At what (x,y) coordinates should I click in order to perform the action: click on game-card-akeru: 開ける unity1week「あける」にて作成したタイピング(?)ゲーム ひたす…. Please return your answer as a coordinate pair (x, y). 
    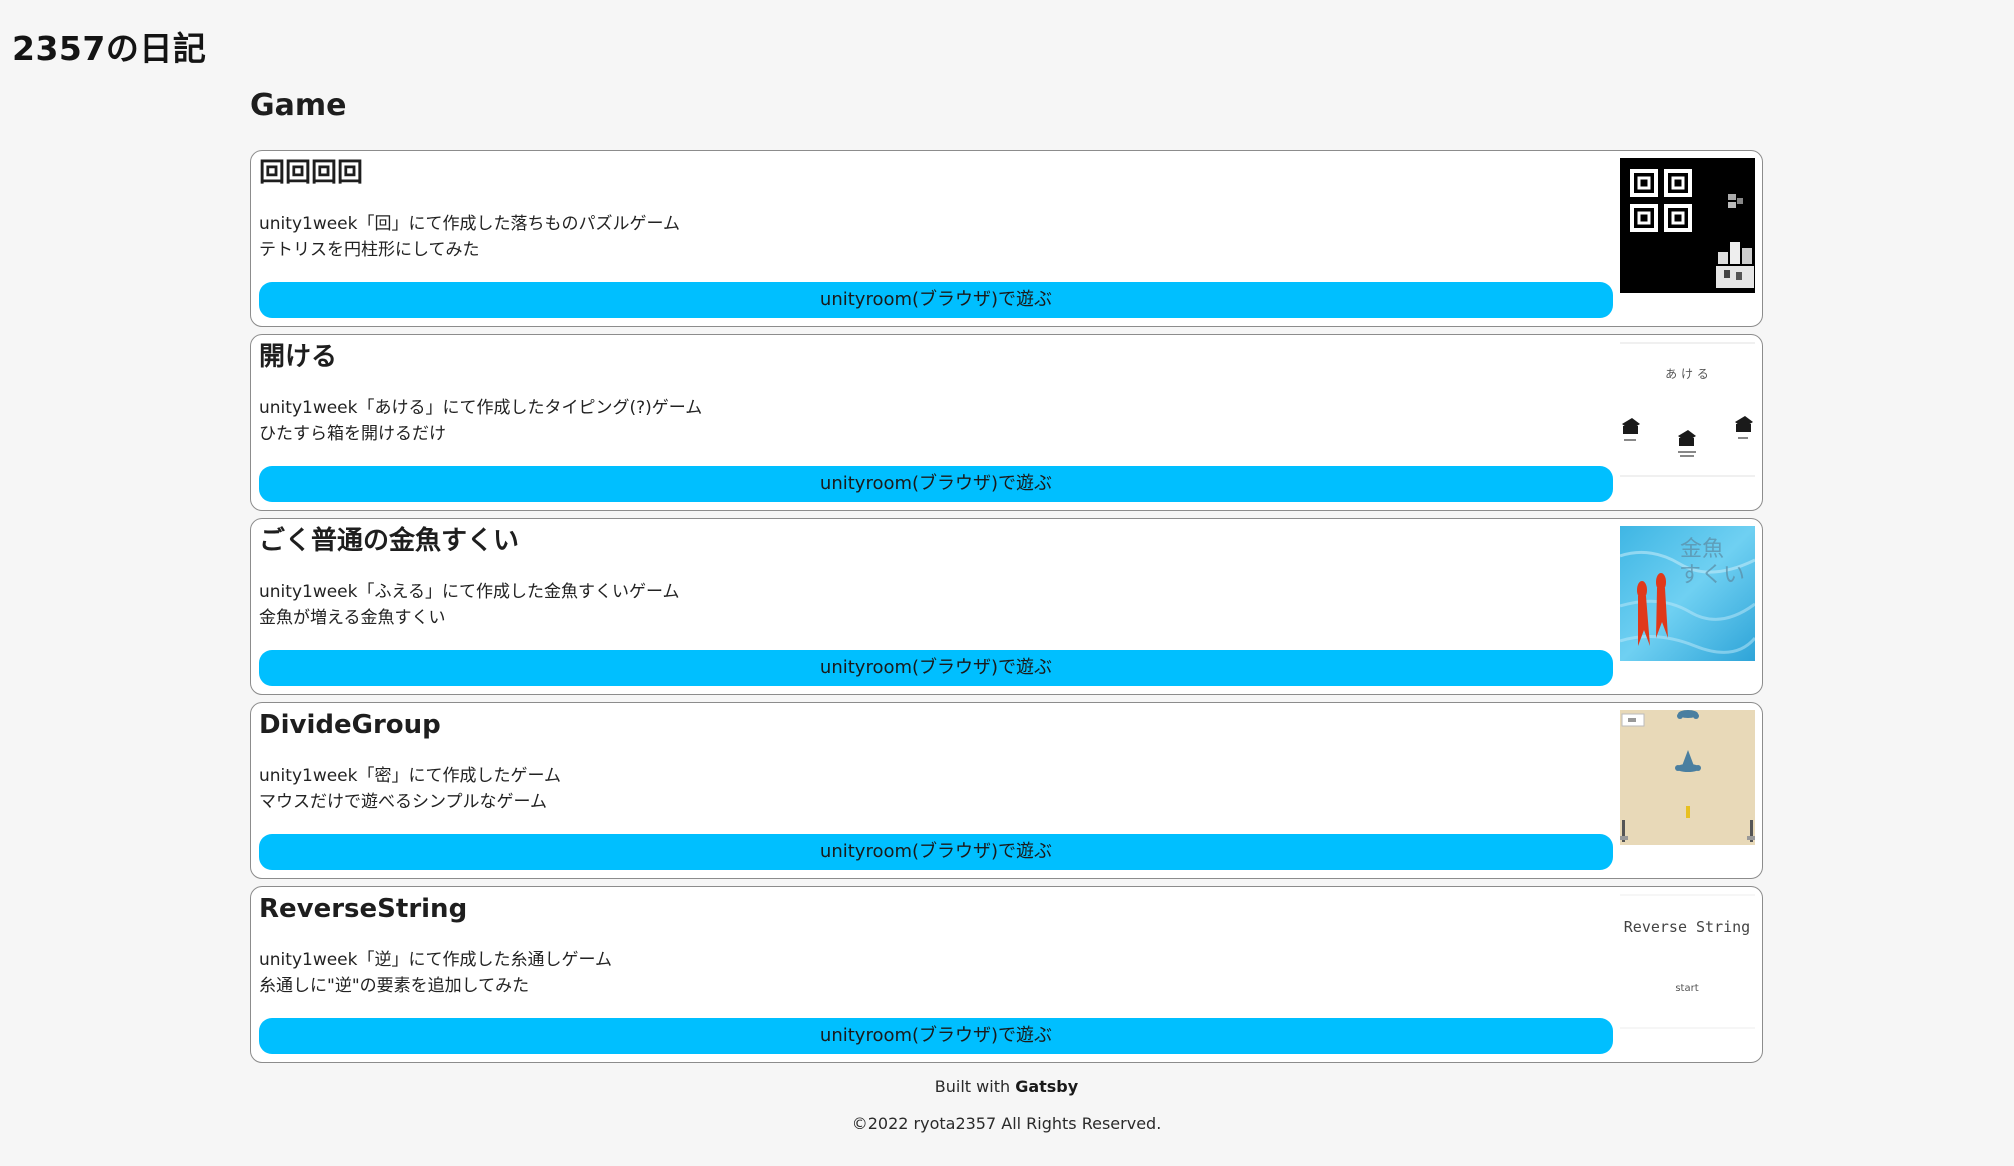
    Looking at the image, I should click on (1006, 422).